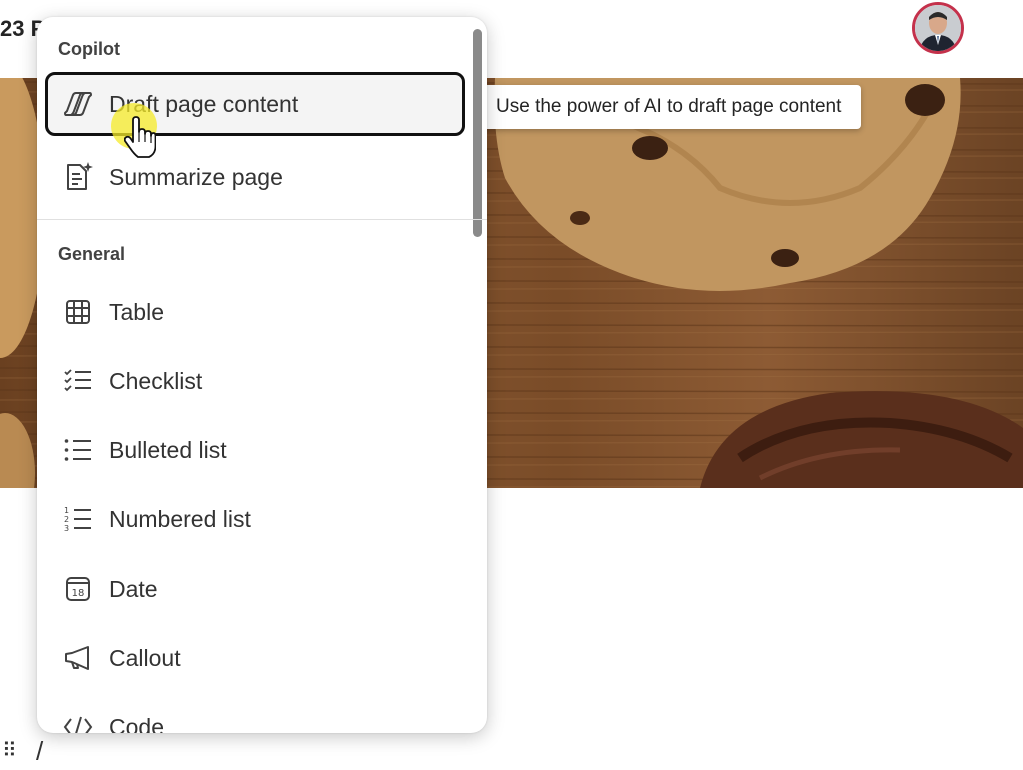 The height and width of the screenshot is (770, 1023). Describe the element at coordinates (78, 593) in the screenshot. I see `calendar-day: 18` at that location.